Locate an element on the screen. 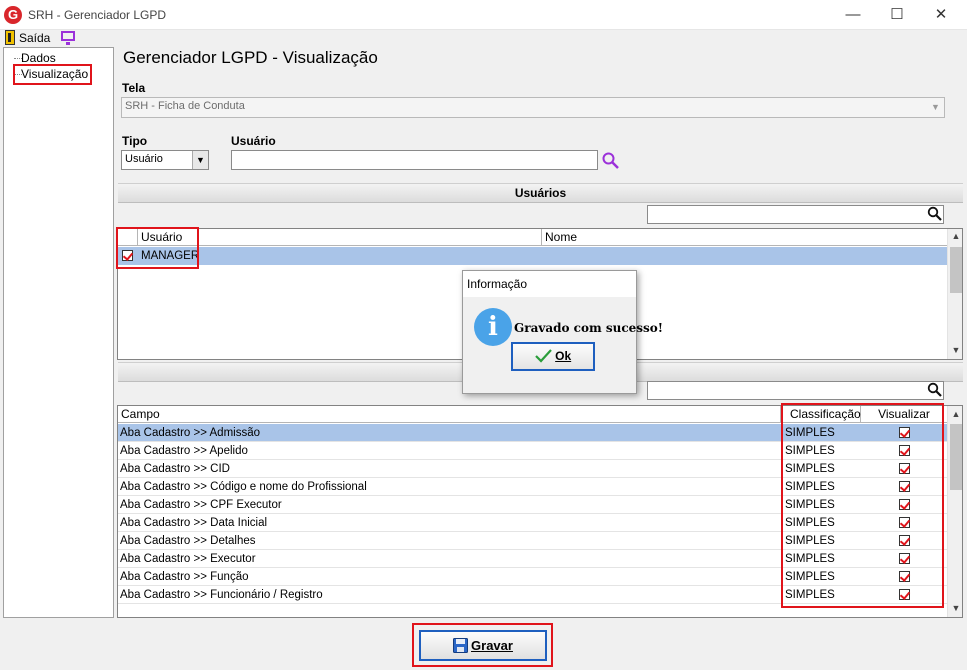 Image resolution: width=967 pixels, height=670 pixels. column-header-visualizar: Visualizar is located at coordinates (904, 414).